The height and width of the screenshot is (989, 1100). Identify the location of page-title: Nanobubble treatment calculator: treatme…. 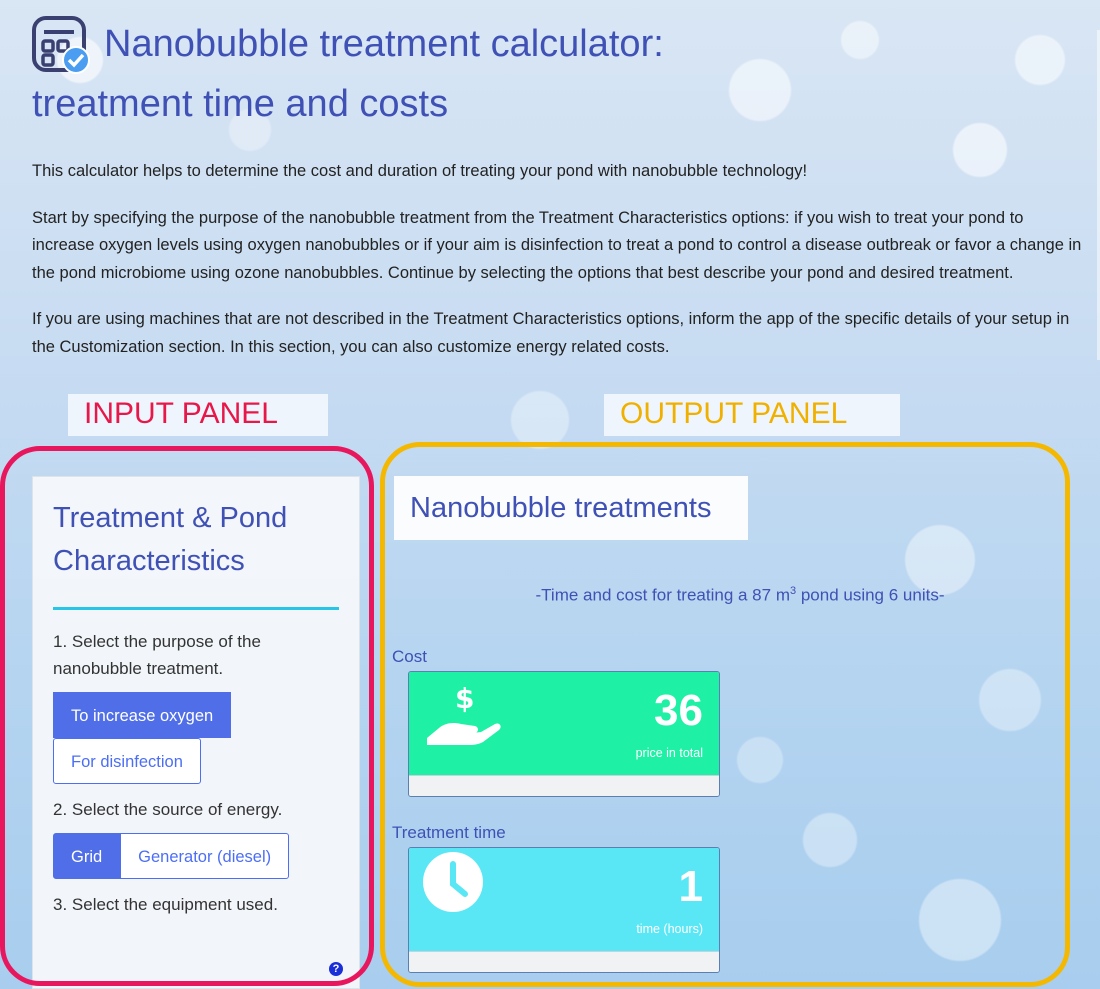
(412, 74).